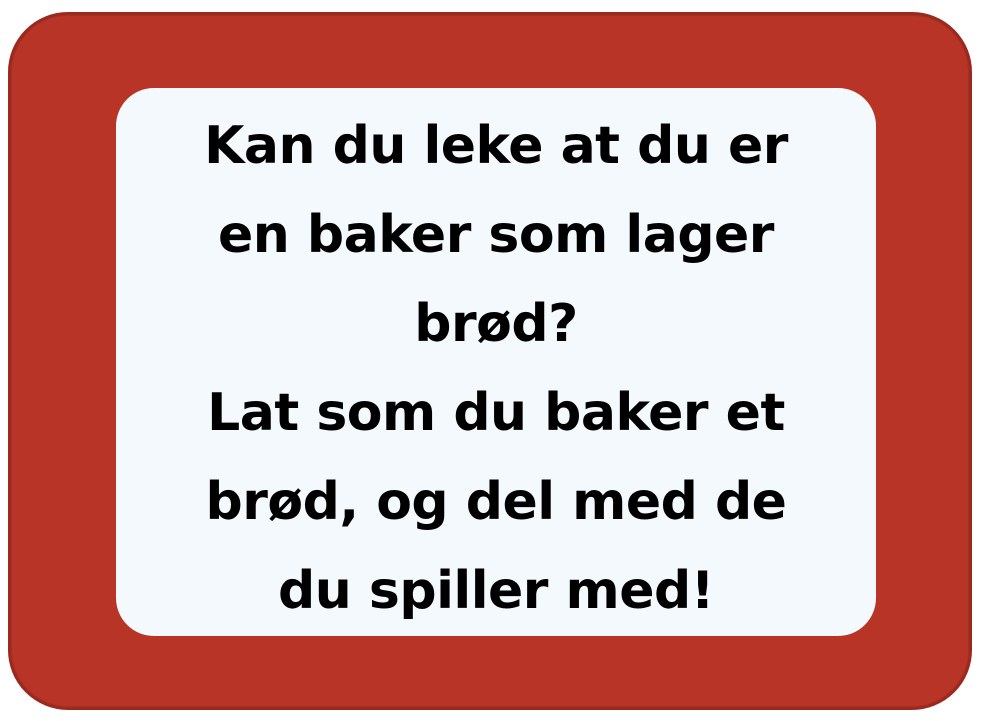  What do you see at coordinates (496, 413) in the screenshot?
I see `message-line-4: Lat som du baker et` at bounding box center [496, 413].